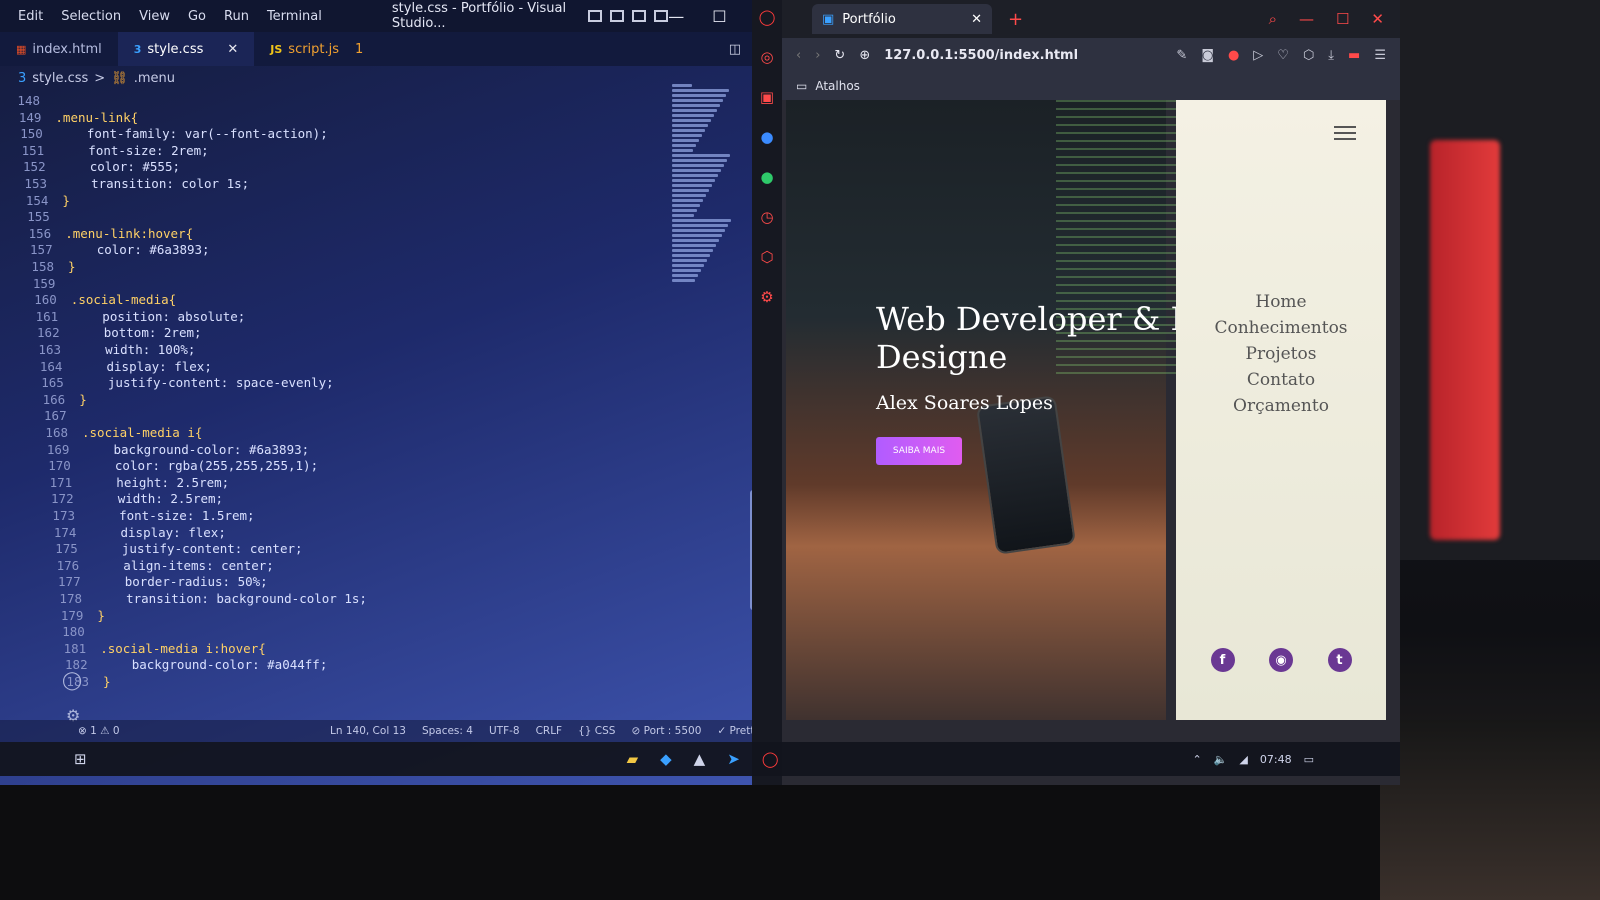 The image size is (1600, 900). I want to click on tab-script-js: JS script.js 1, so click(316, 49).